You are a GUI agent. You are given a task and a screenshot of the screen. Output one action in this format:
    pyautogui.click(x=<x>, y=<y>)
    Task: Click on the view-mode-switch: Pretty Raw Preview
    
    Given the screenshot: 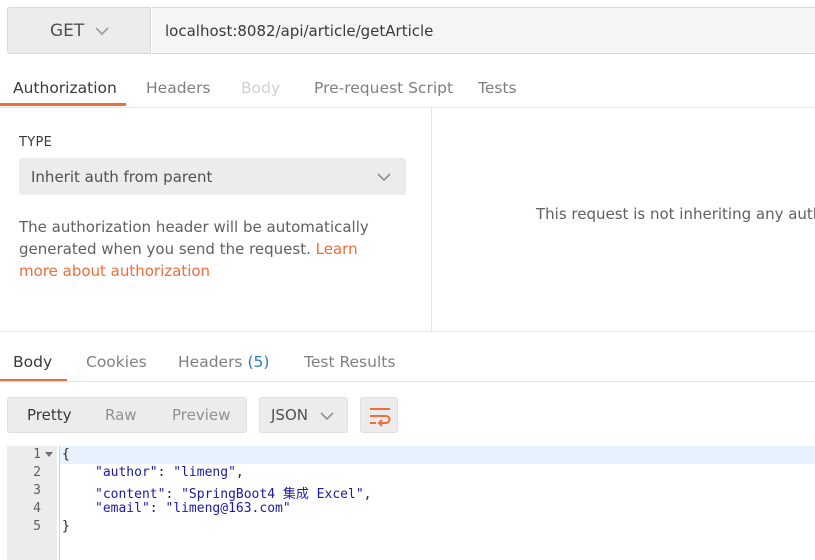 What is the action you would take?
    pyautogui.click(x=127, y=415)
    